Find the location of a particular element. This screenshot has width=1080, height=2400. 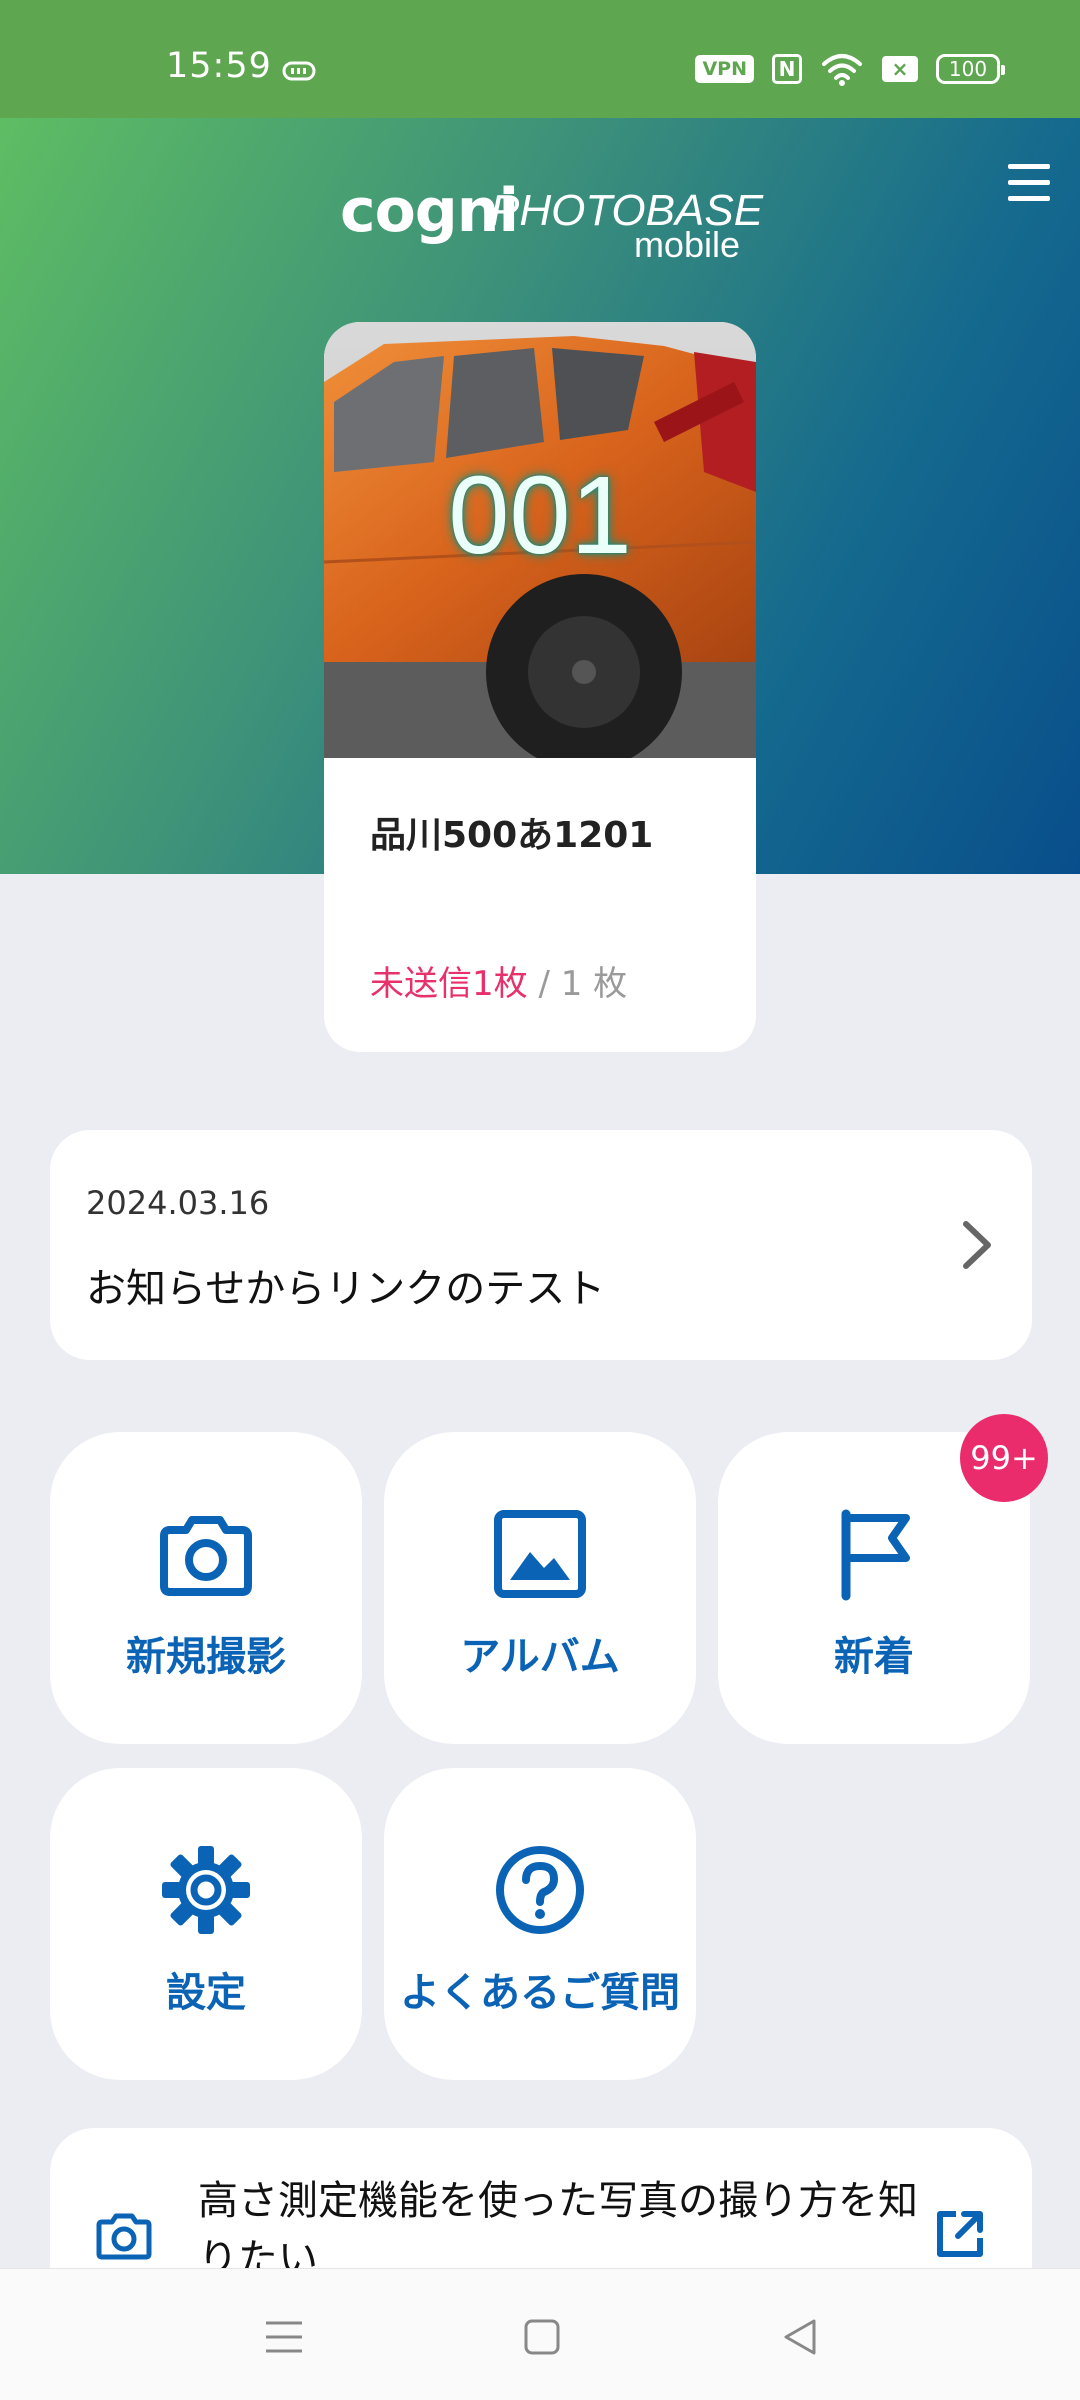

notice-card: 2024.03.16 お知らせからリンクのテスト is located at coordinates (541, 1245).